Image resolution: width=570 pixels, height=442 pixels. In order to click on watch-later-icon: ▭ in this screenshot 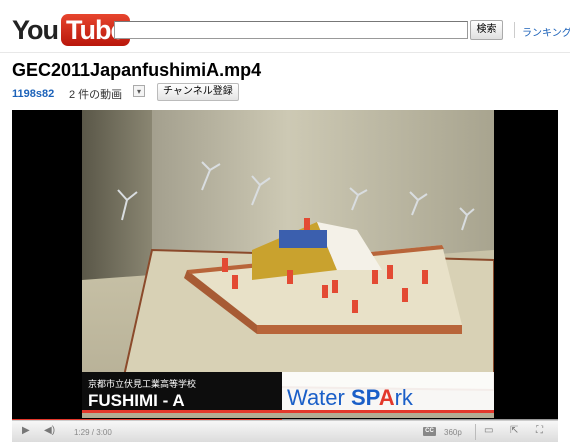, I will do `click(488, 430)`.